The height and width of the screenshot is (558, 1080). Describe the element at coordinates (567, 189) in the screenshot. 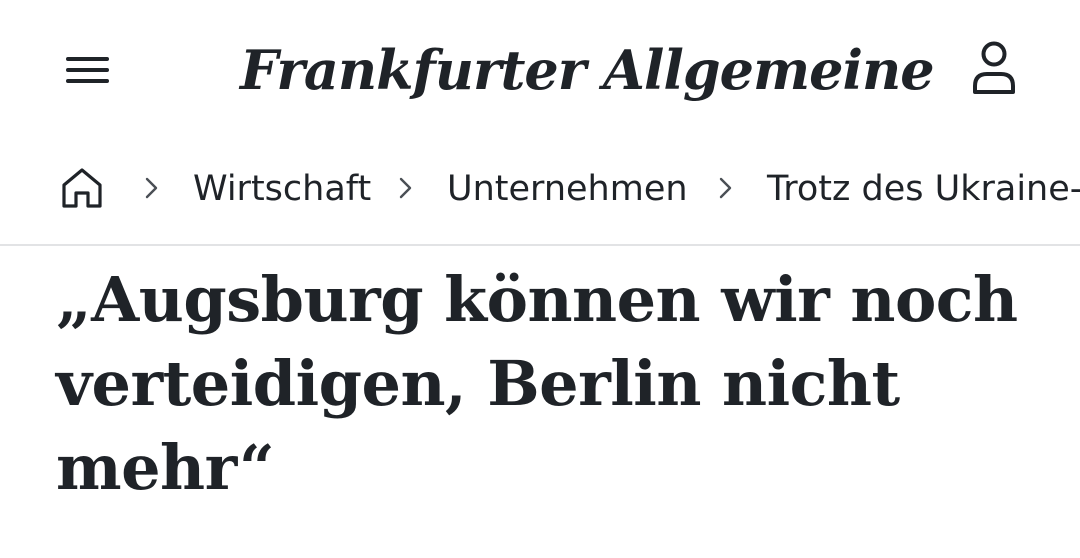

I see `breadcrumb-item-unternehmen: Unternehmen` at that location.